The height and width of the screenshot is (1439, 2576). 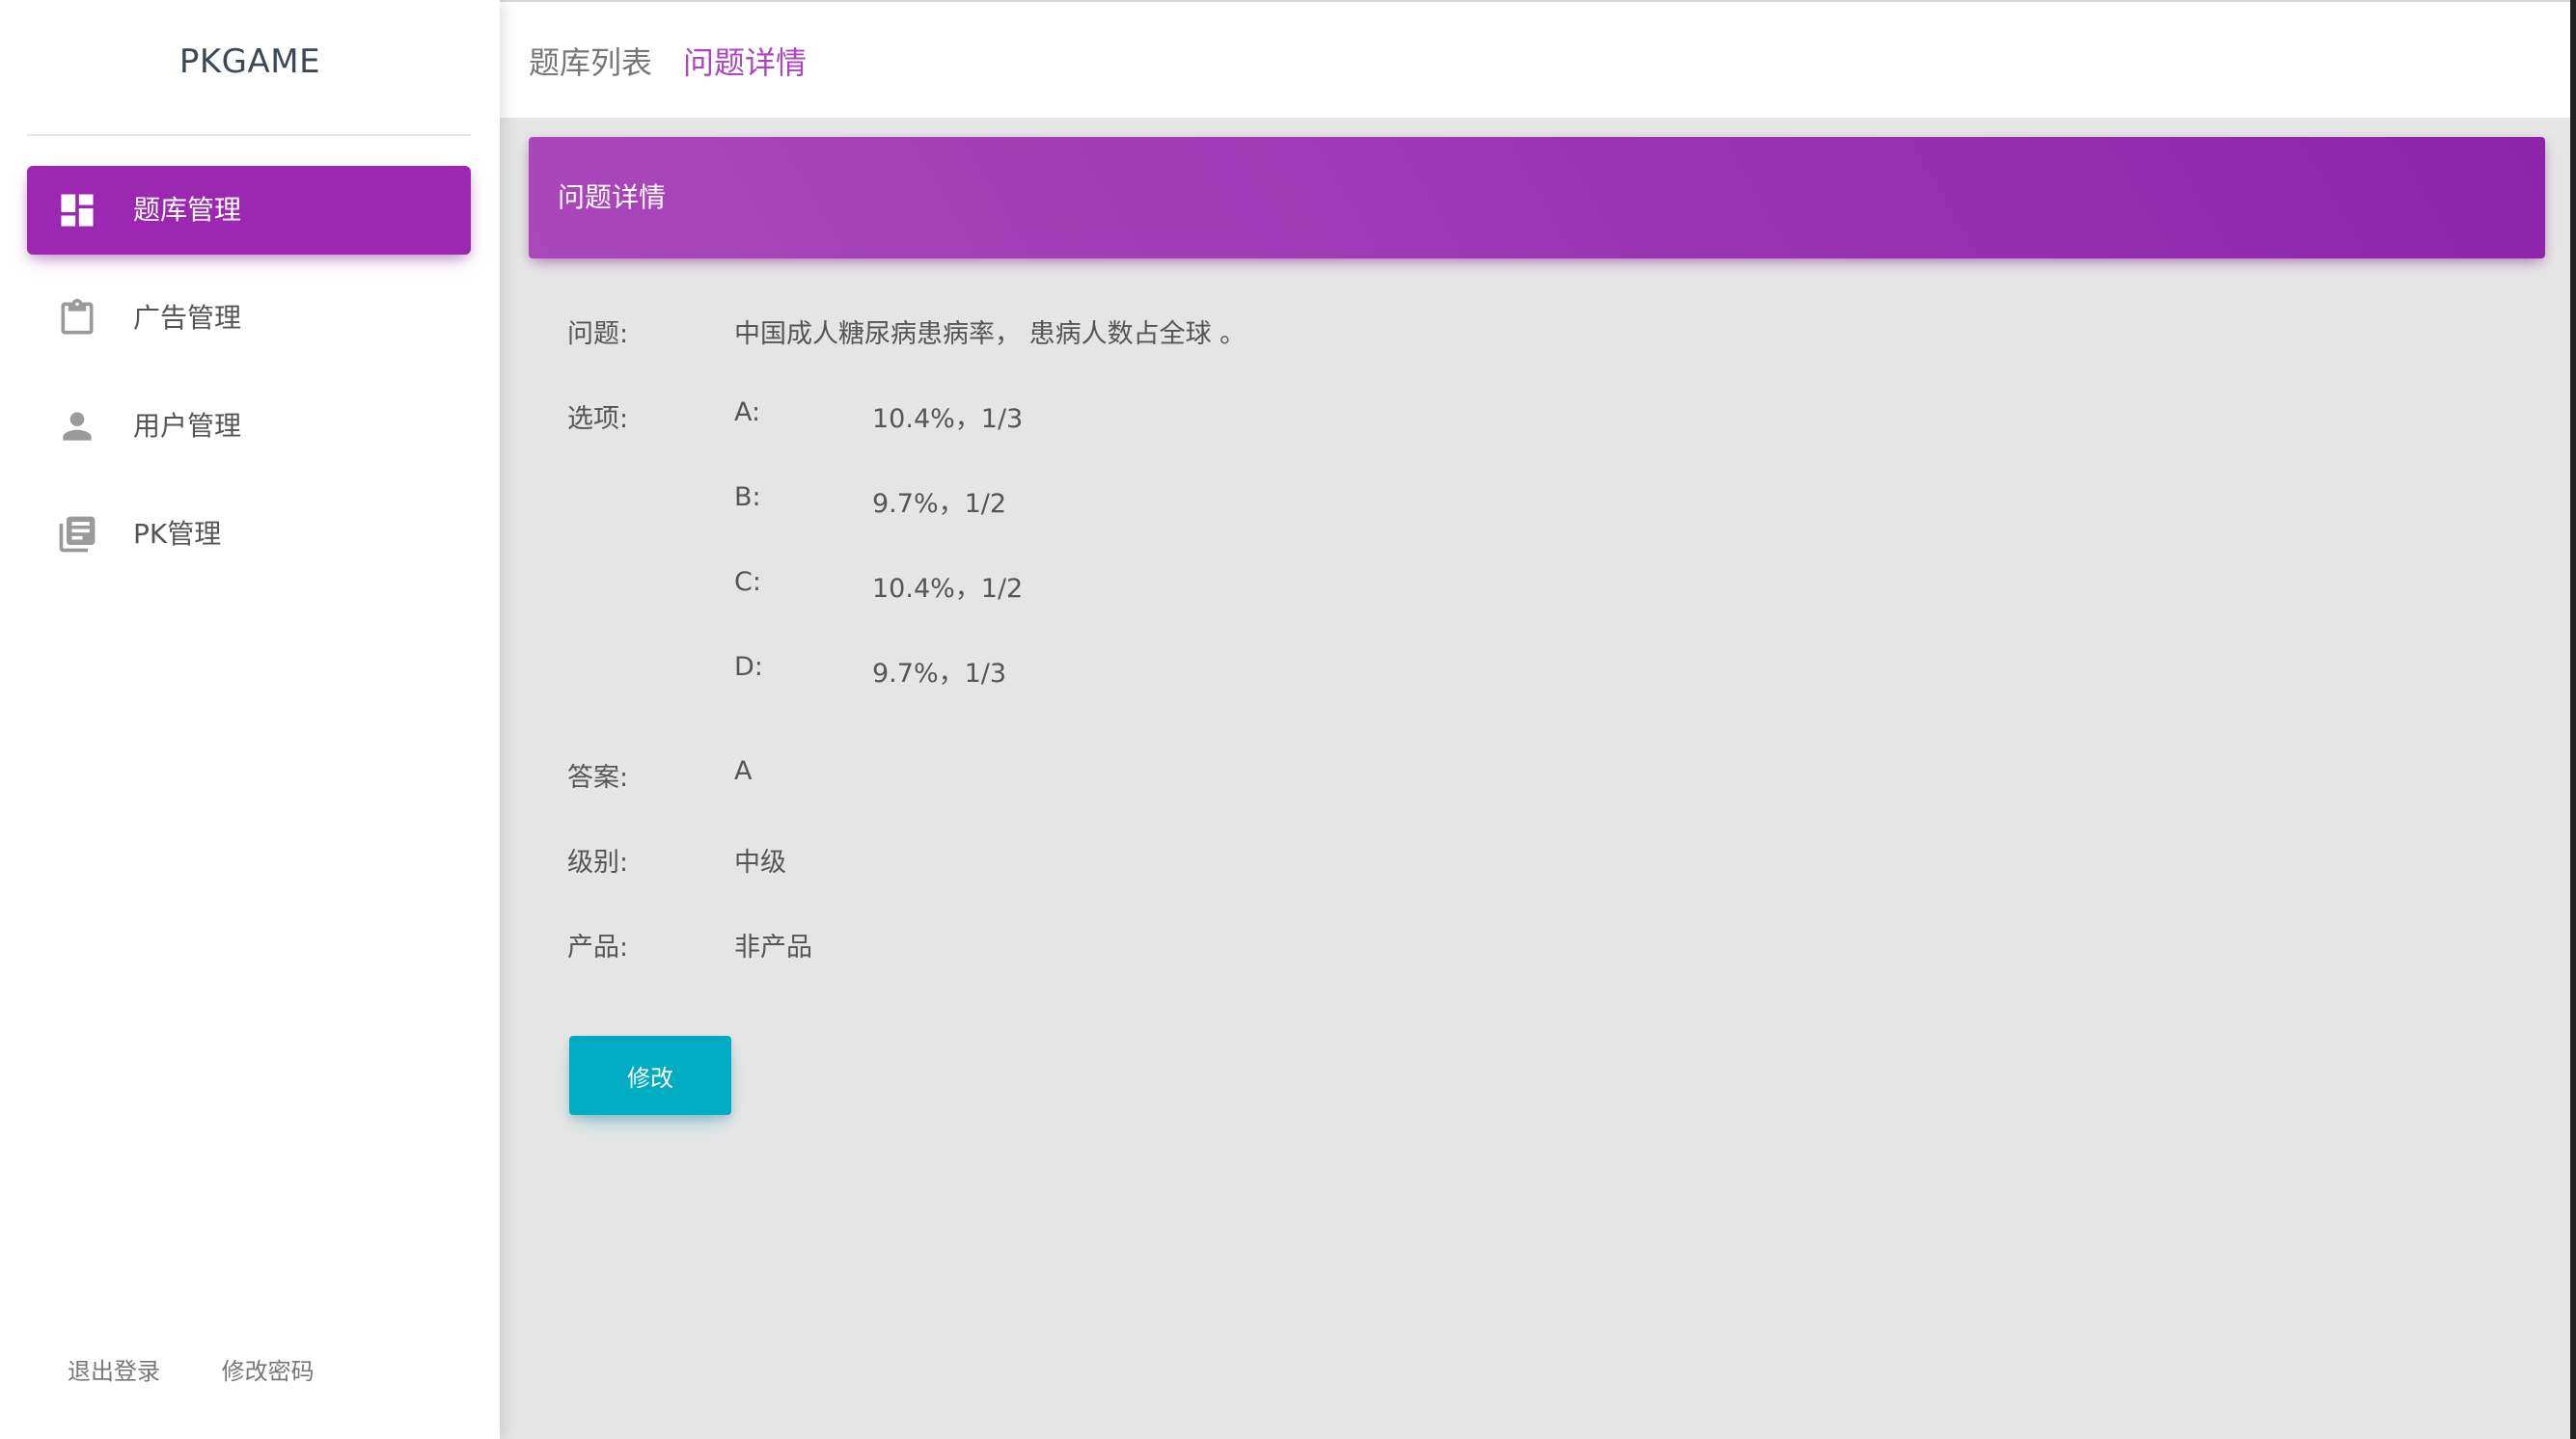 What do you see at coordinates (187, 426) in the screenshot?
I see `sidebar-item-label: 用户管理` at bounding box center [187, 426].